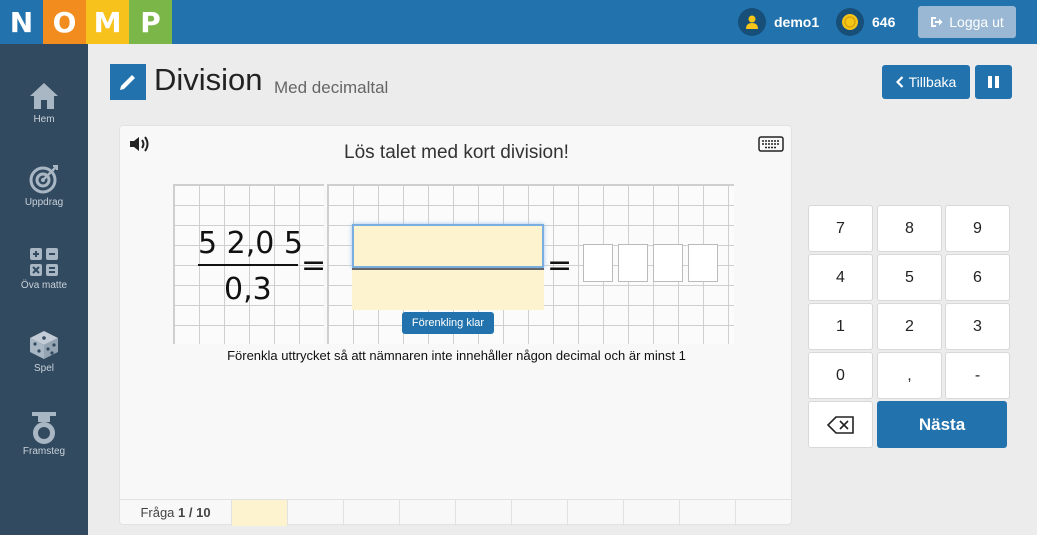 This screenshot has width=1037, height=535. I want to click on nomp-logo: NOMP, so click(86, 22).